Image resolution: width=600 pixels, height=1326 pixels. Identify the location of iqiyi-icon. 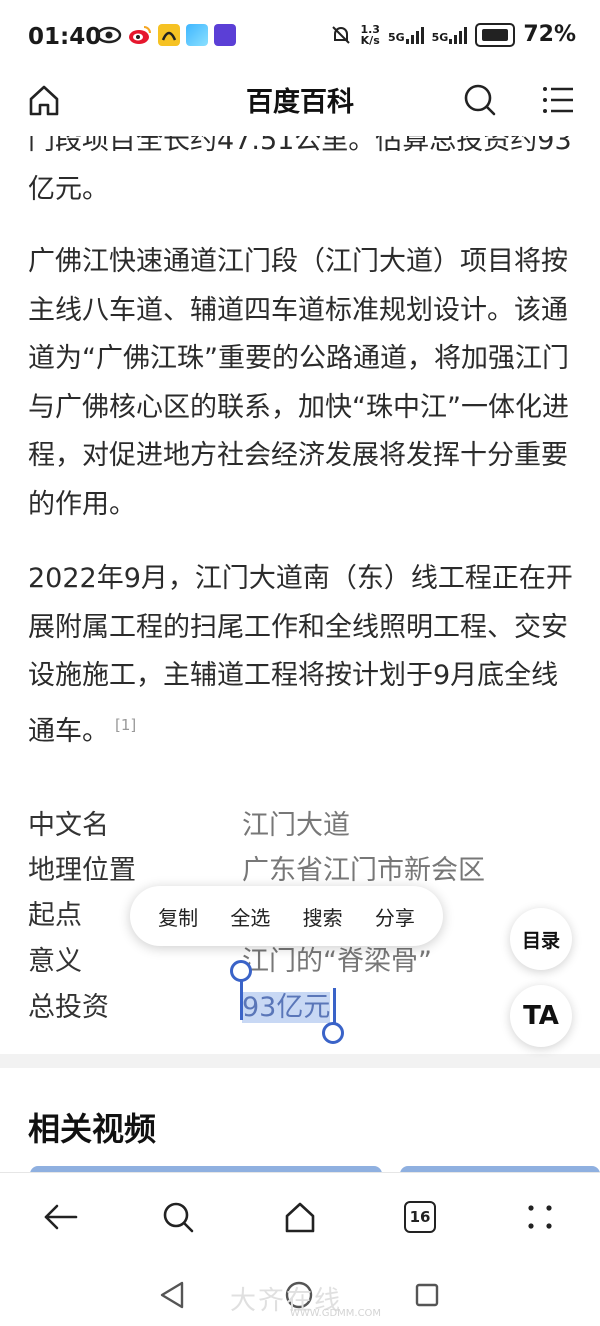
(225, 35).